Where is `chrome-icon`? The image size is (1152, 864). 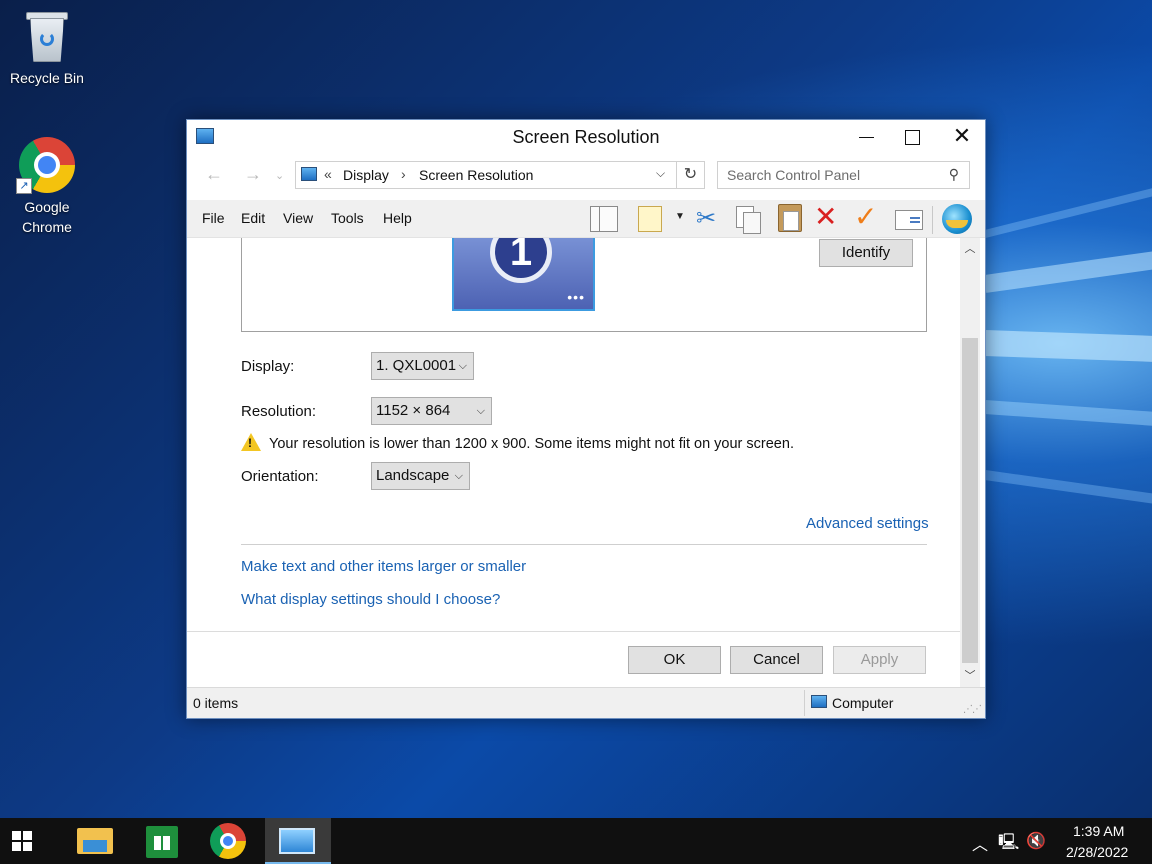 chrome-icon is located at coordinates (228, 841).